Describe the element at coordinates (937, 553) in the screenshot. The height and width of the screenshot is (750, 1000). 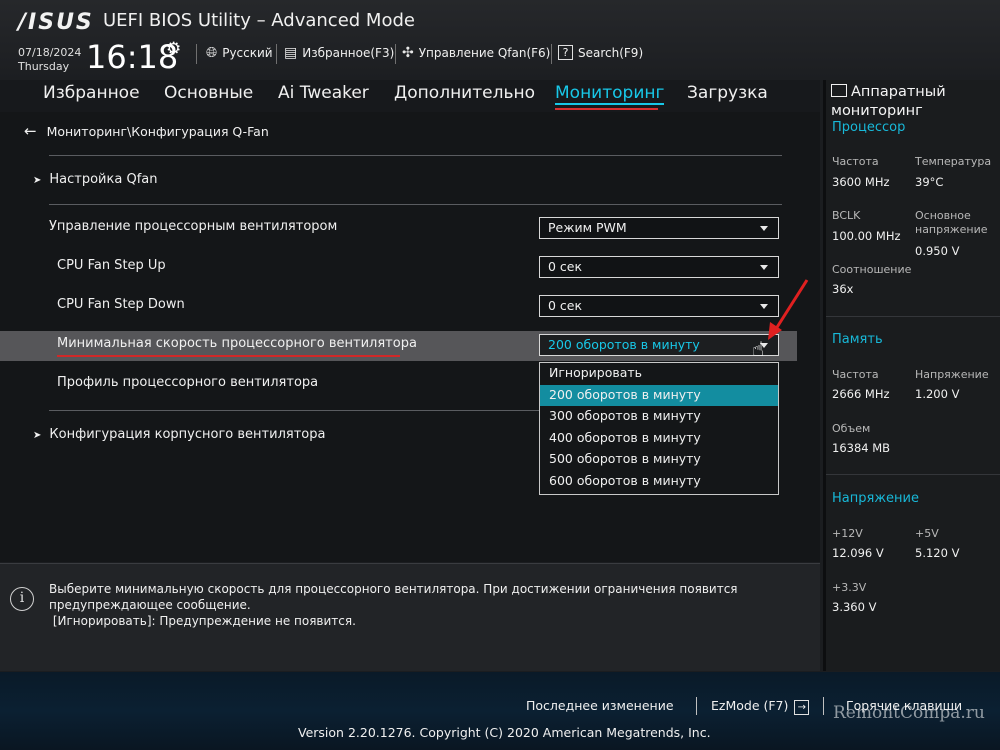
I see `v5-value: 5.120 V` at that location.